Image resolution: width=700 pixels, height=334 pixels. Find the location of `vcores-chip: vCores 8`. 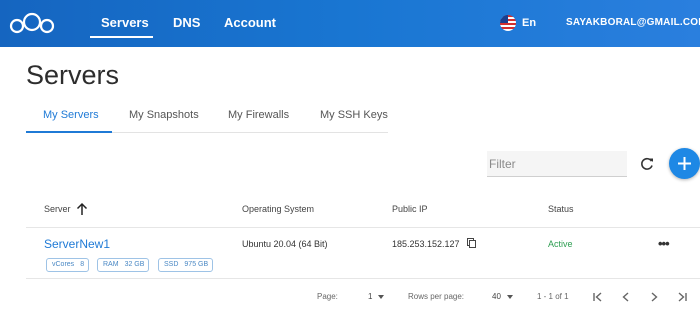

vcores-chip: vCores 8 is located at coordinates (68, 265).